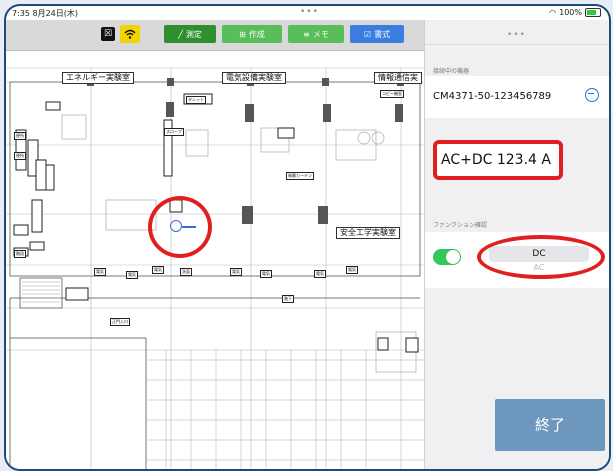 This screenshot has height=471, width=613. What do you see at coordinates (398, 78) in the screenshot?
I see `room-label-info: 情報通信実` at bounding box center [398, 78].